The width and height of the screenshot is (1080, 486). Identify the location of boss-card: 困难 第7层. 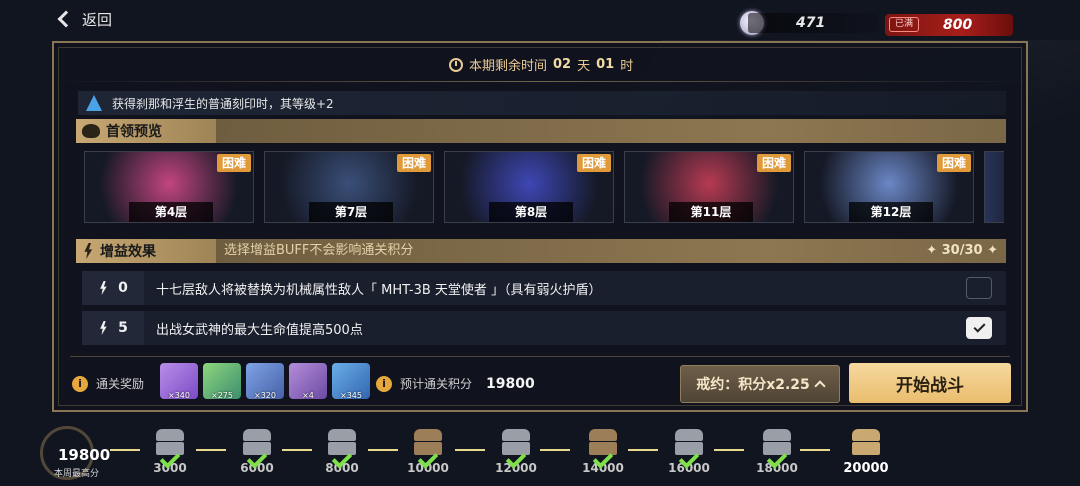
(349, 187).